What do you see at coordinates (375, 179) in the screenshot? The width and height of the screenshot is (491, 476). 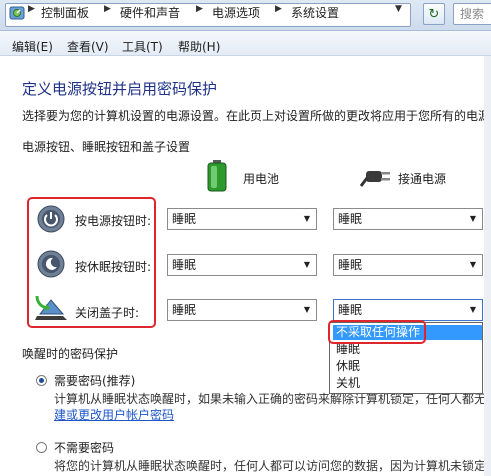 I see `plug-icon` at bounding box center [375, 179].